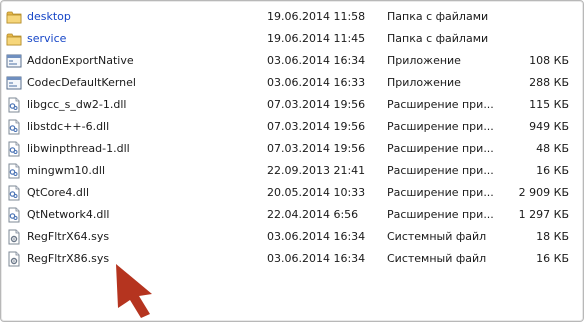 The height and width of the screenshot is (324, 586). I want to click on pointer-arrow-icon, so click(134, 291).